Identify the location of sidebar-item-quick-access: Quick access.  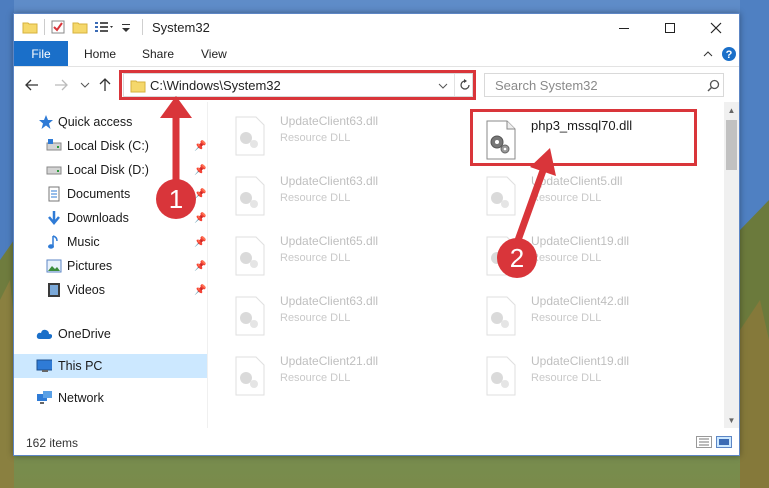
(110, 122).